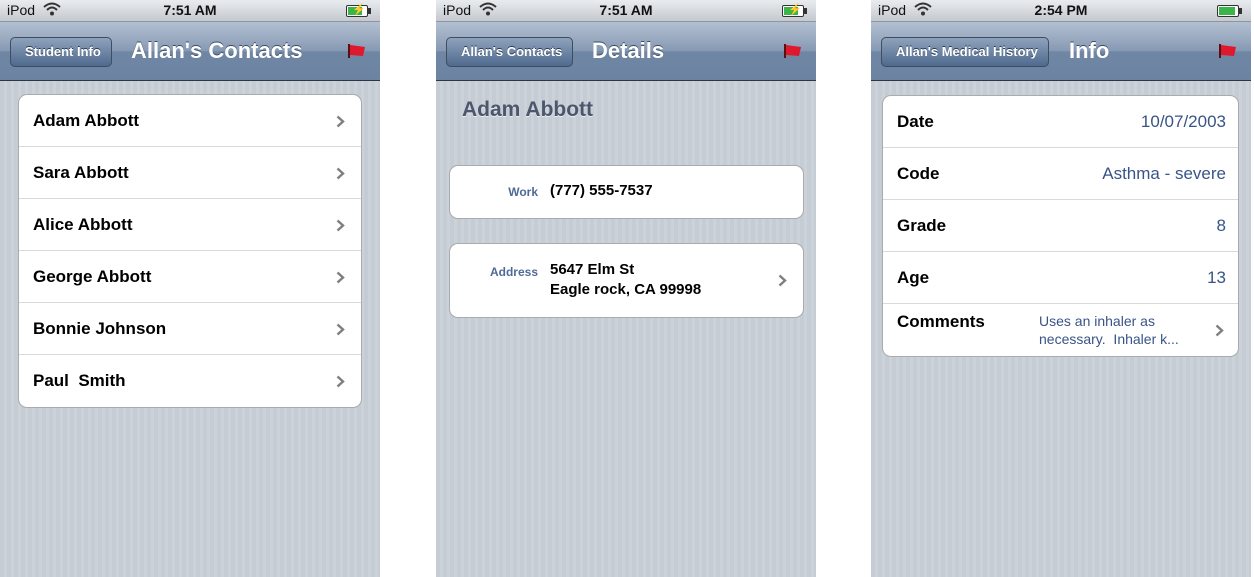 The image size is (1254, 577). I want to click on info-row-date: Date 10/07/2003, so click(1060, 122).